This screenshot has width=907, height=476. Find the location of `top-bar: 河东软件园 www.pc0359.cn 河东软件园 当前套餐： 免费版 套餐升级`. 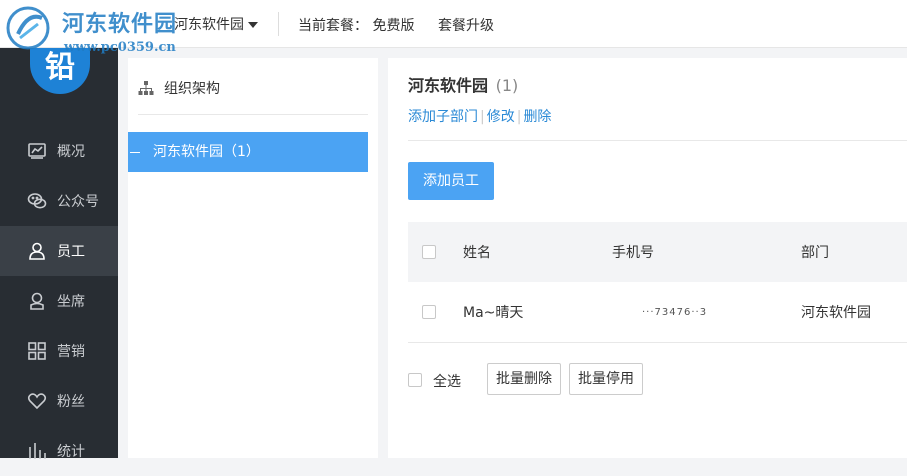

top-bar: 河东软件园 www.pc0359.cn 河东软件园 当前套餐： 免费版 套餐升级 is located at coordinates (453, 27).